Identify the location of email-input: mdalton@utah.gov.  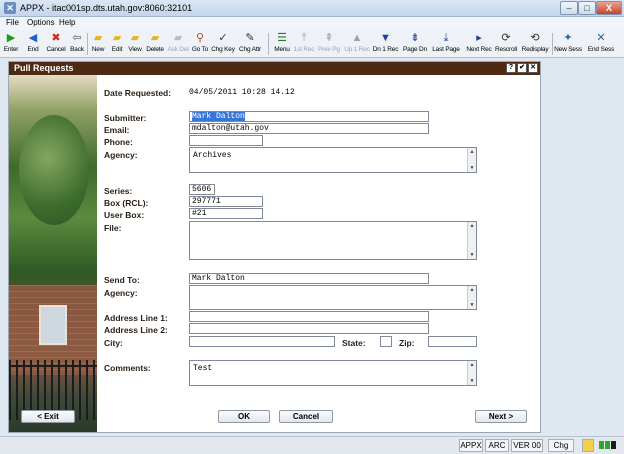
(309, 128).